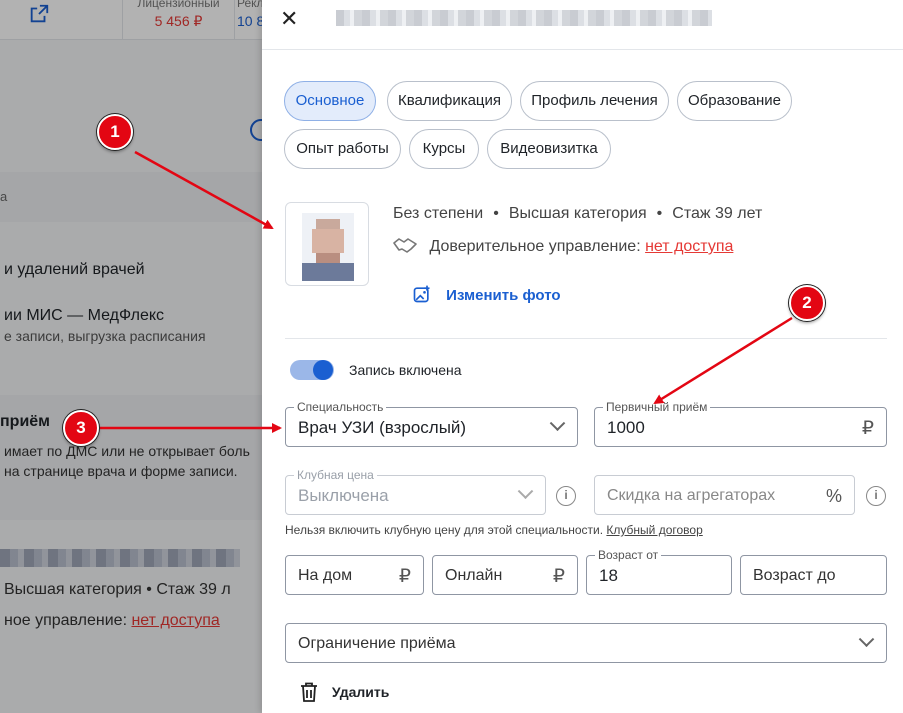 The width and height of the screenshot is (903, 713). Describe the element at coordinates (734, 101) in the screenshot. I see `tab-education: Образование` at that location.